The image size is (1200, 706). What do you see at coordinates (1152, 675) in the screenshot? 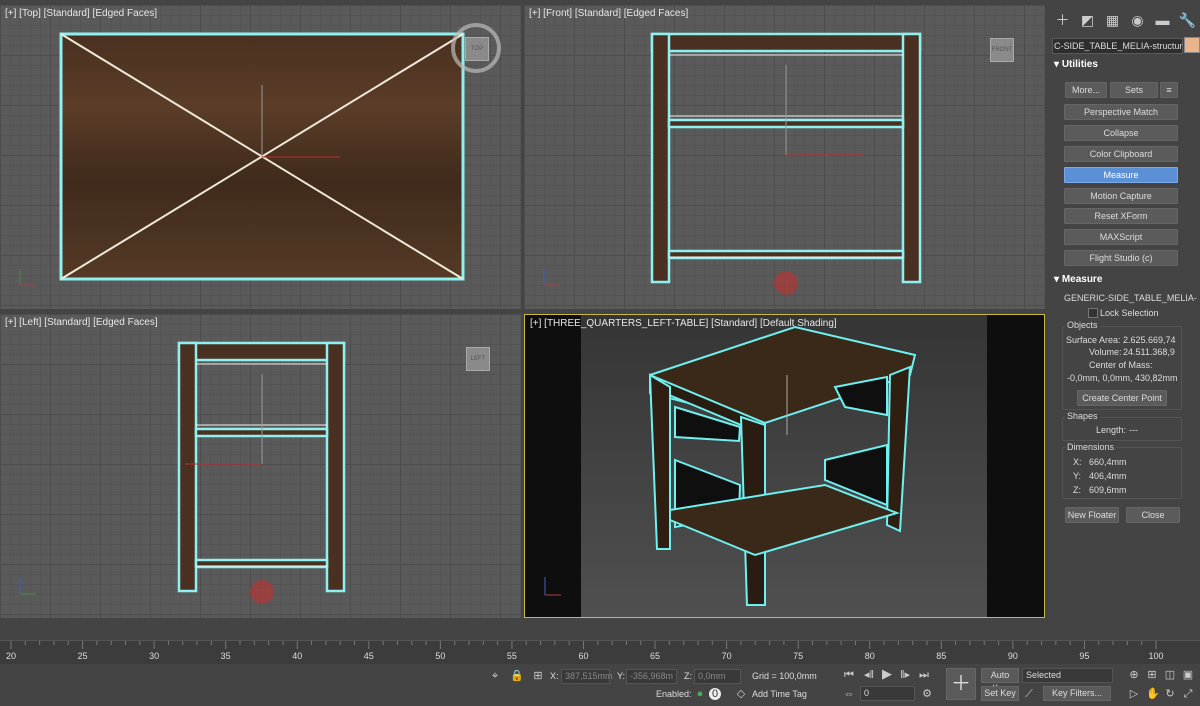
I see `viewport-nav-zoom-all-icon: ⊞` at bounding box center [1152, 675].